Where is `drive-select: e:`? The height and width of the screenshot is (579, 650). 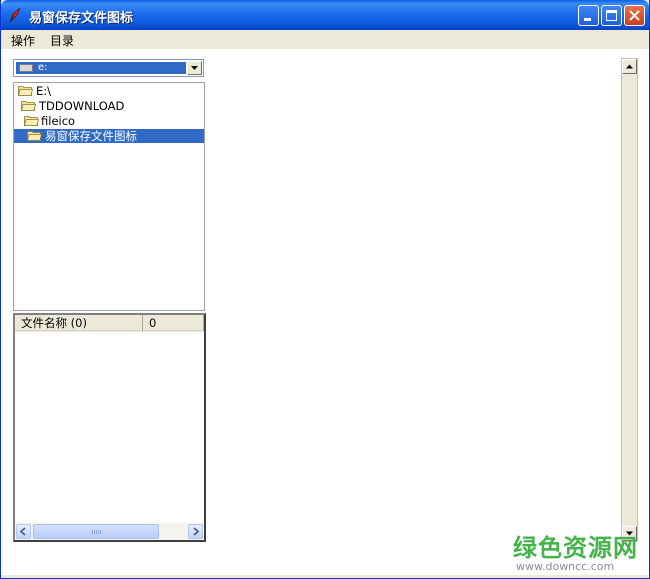
drive-select: e: is located at coordinates (108, 68).